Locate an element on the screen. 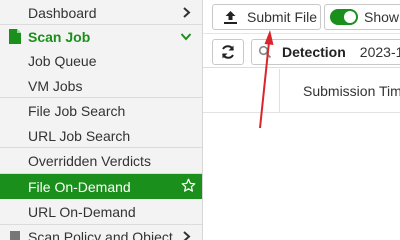 The image size is (400, 240). sidebar-item-scan-policy-and-object: Scan Policy and Object is located at coordinates (101, 232).